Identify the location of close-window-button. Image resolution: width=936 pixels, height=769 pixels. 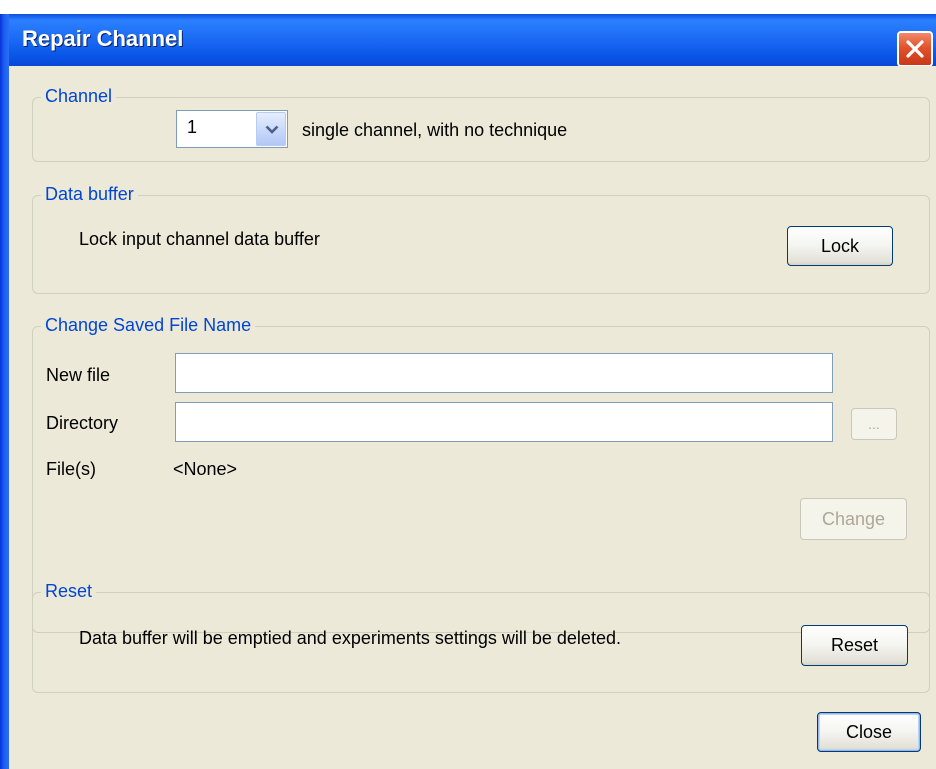
(915, 49).